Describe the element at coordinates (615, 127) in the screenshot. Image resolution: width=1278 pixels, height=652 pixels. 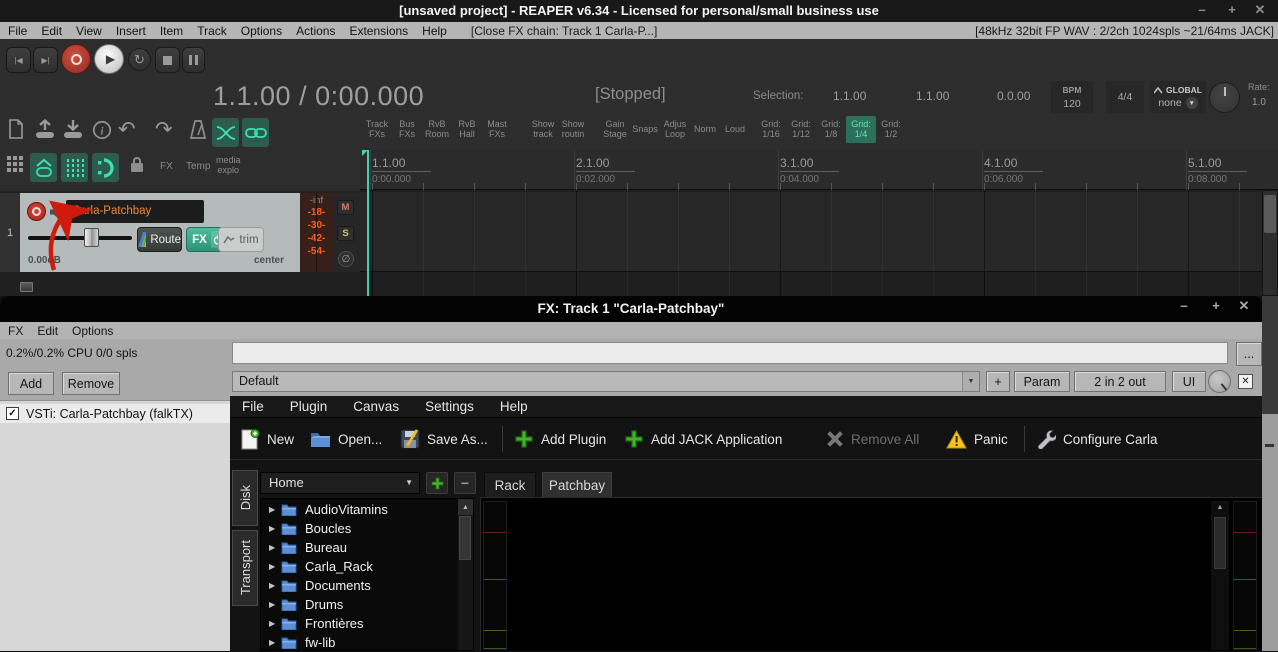
I see `toggle-gain-stage: Gain Stage` at that location.